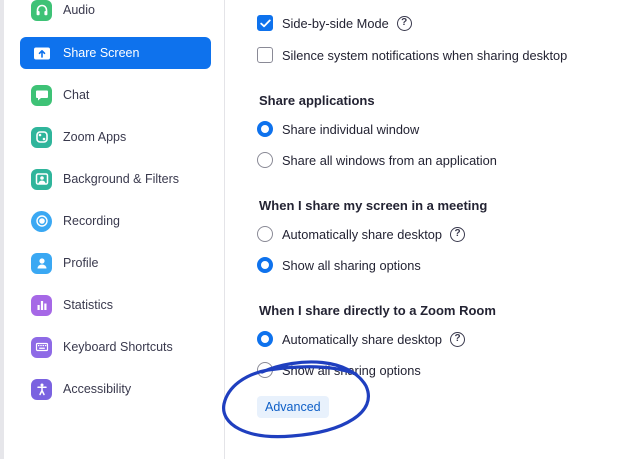 This screenshot has height=459, width=624. I want to click on meeting-show-all-options-option: Show all sharing options, so click(339, 265).